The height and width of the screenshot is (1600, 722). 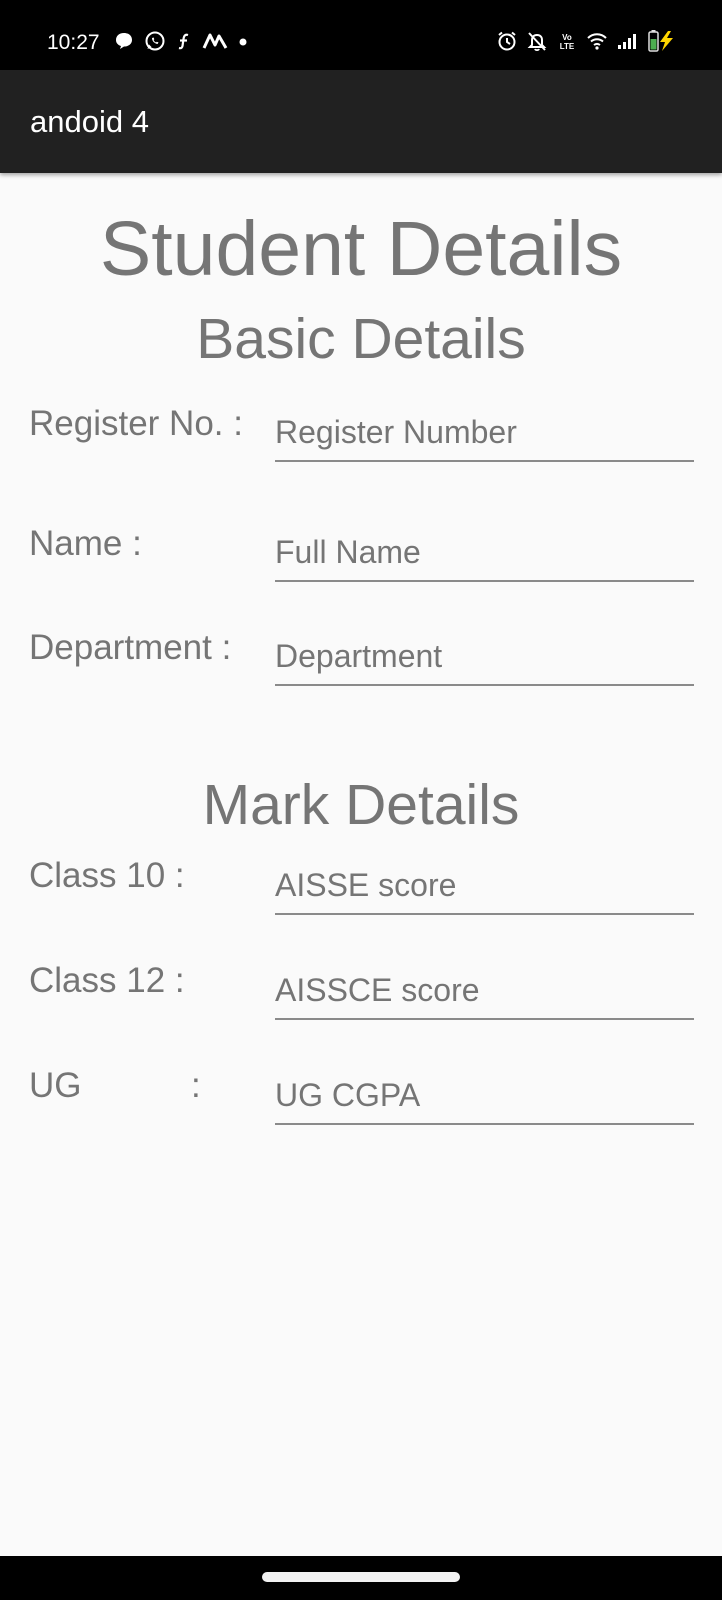 What do you see at coordinates (89, 121) in the screenshot?
I see `app-title: andoid 4` at bounding box center [89, 121].